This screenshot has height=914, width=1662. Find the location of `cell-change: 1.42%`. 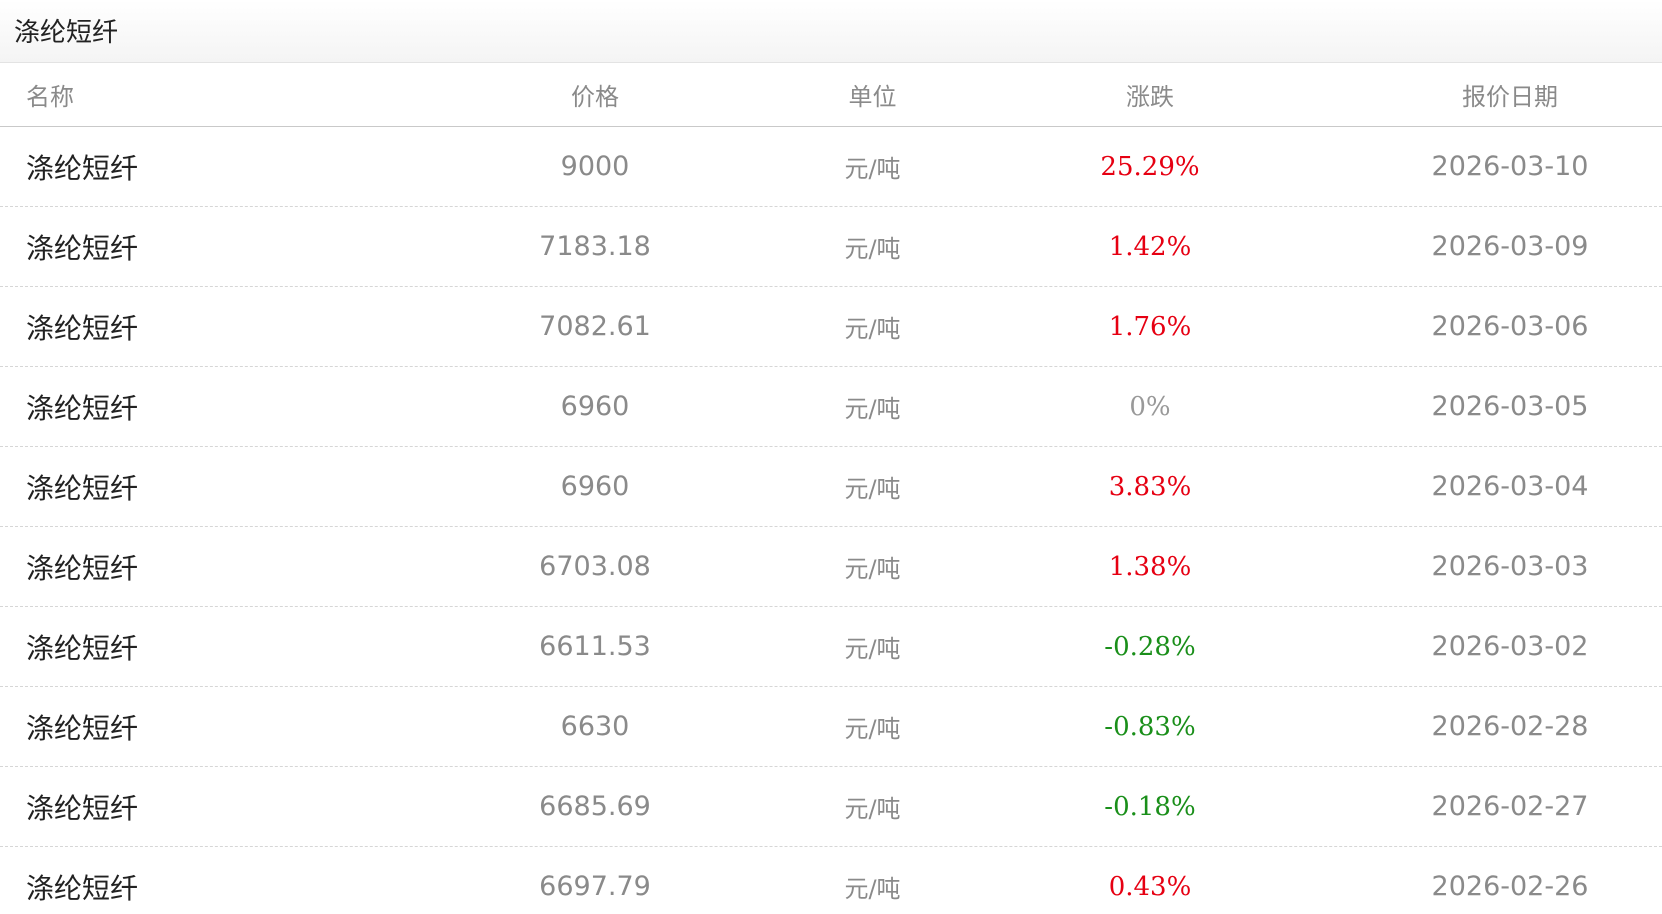

cell-change: 1.42% is located at coordinates (1150, 246).